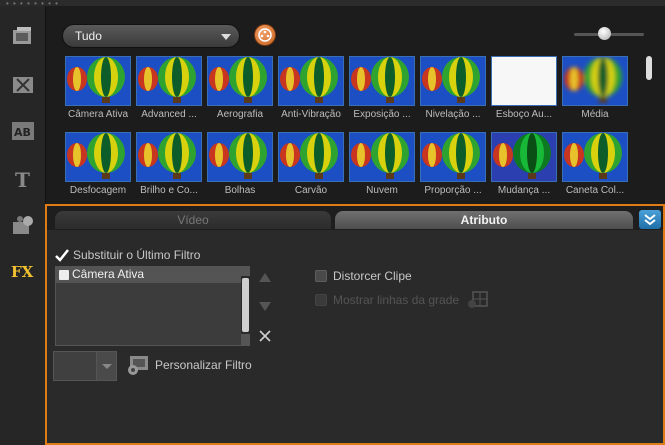  What do you see at coordinates (203, 365) in the screenshot?
I see `customize-filter-label: Personalizar Filtro` at bounding box center [203, 365].